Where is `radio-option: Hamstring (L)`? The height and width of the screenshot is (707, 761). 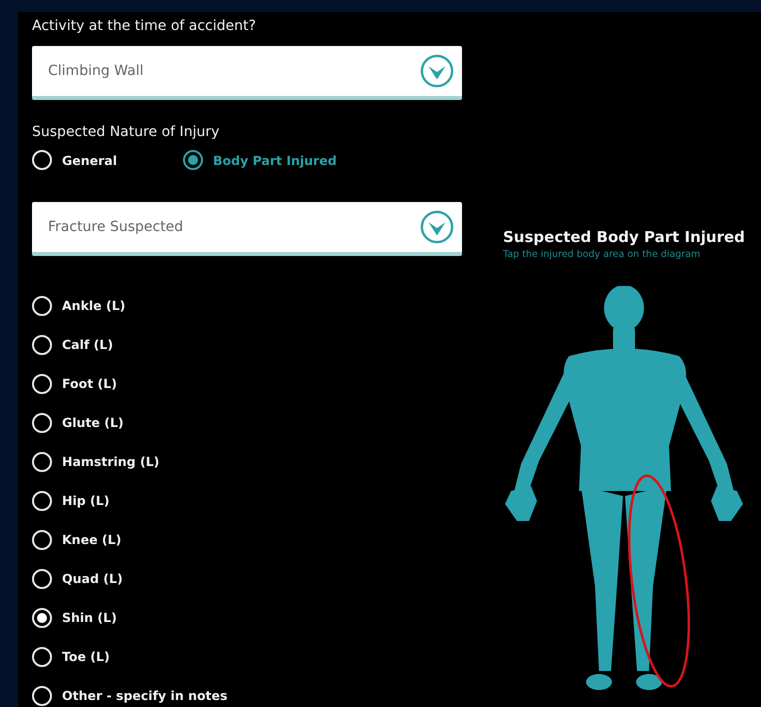
radio-option: Hamstring (L) is located at coordinates (247, 461).